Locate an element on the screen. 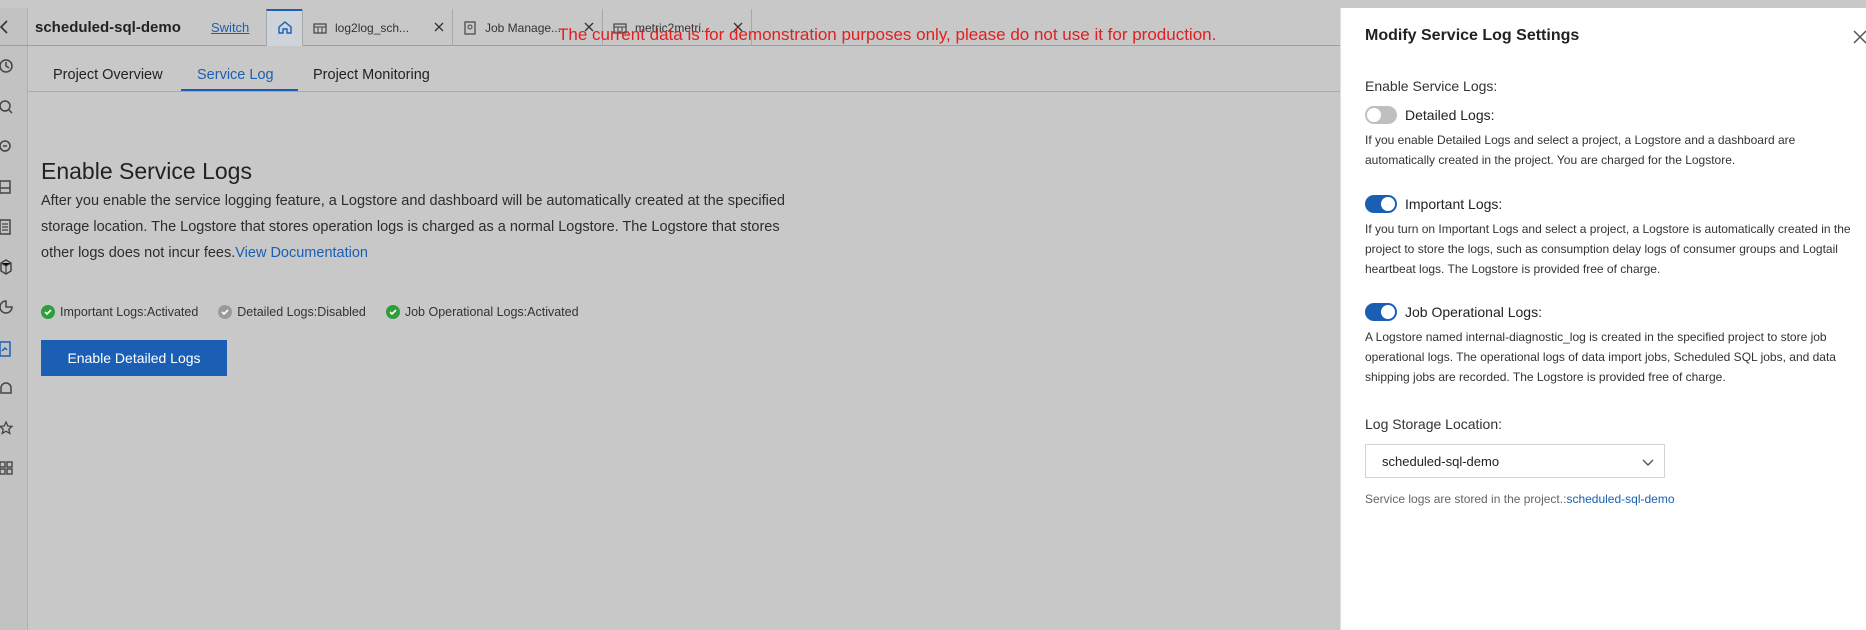 This screenshot has width=1866, height=630. service-log-icon is located at coordinates (8, 349).